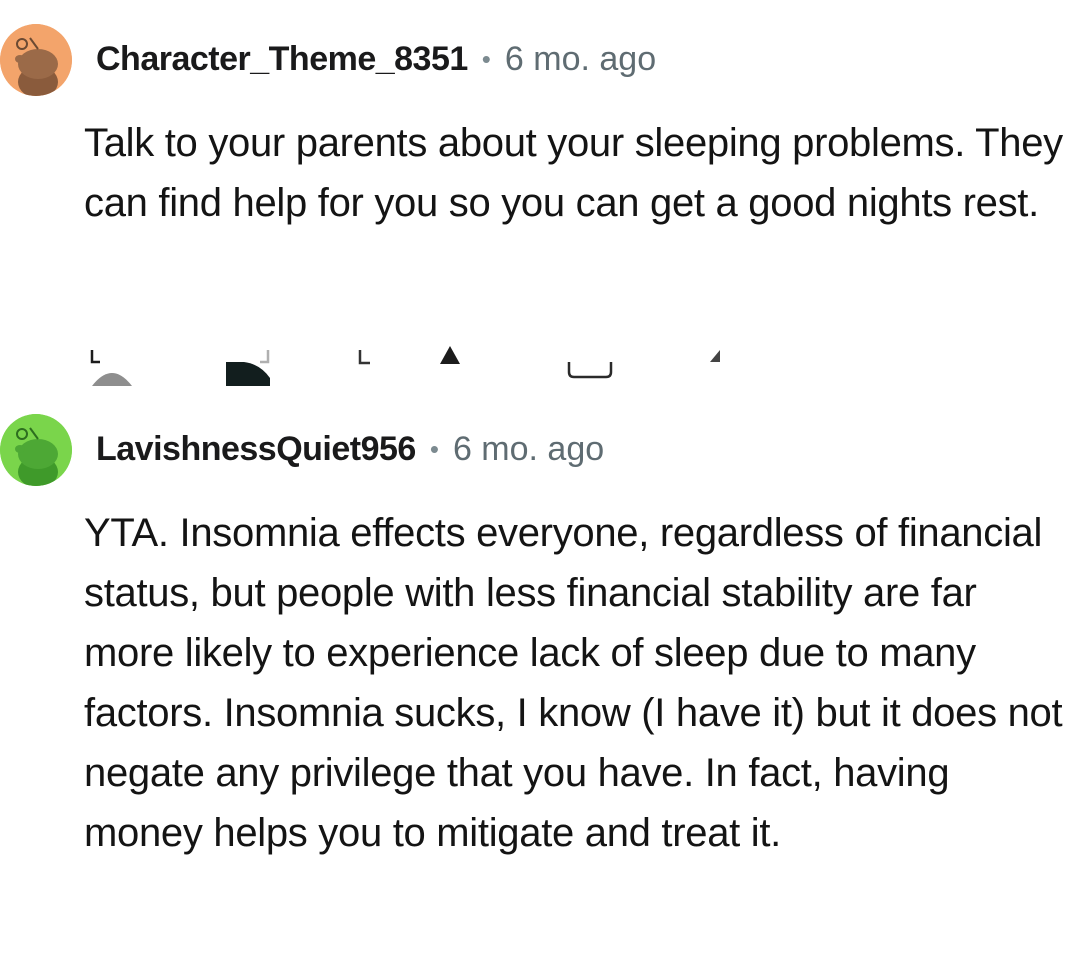 The width and height of the screenshot is (1080, 956). Describe the element at coordinates (540, 364) in the screenshot. I see `comment-actions` at that location.